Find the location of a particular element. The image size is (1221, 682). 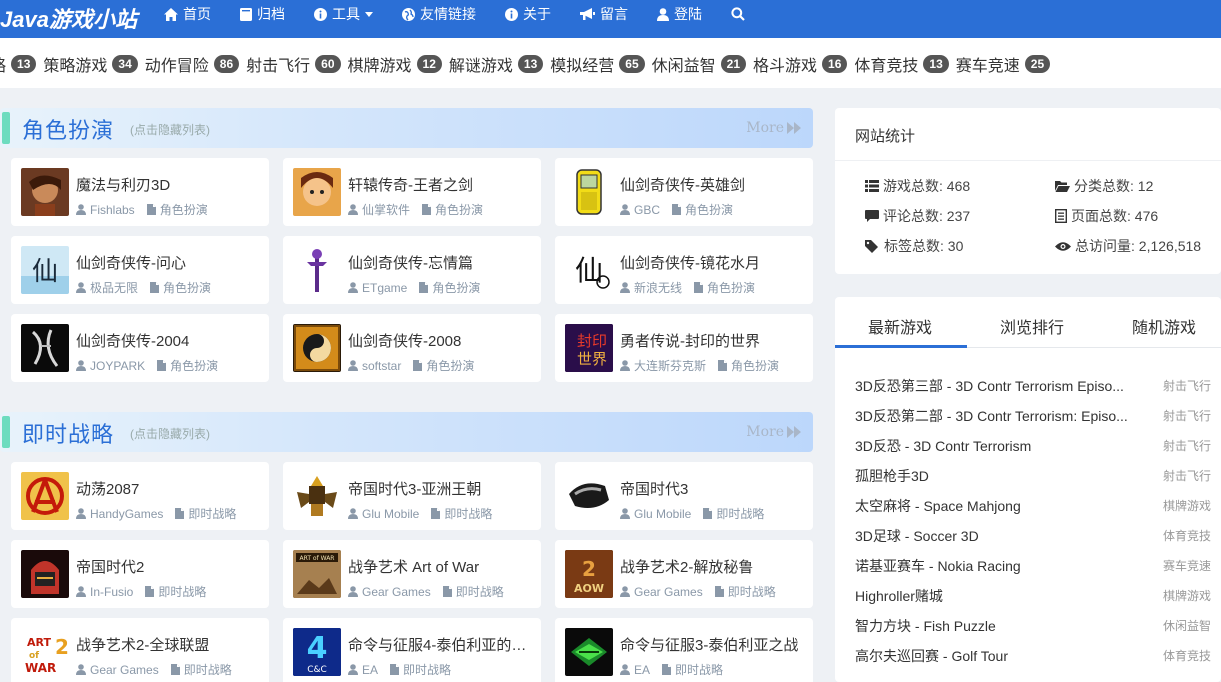

game-card: 帝国时代3 Glu Mobile 即时战略 is located at coordinates (684, 496).